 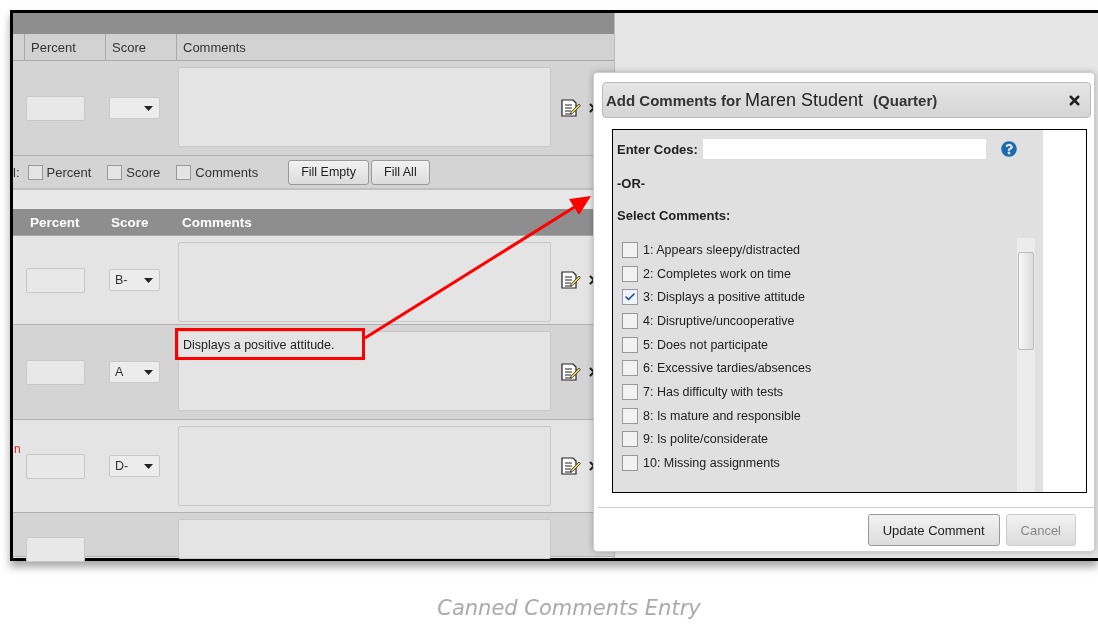 I want to click on select-comments-label: Select Comments:, so click(x=674, y=215).